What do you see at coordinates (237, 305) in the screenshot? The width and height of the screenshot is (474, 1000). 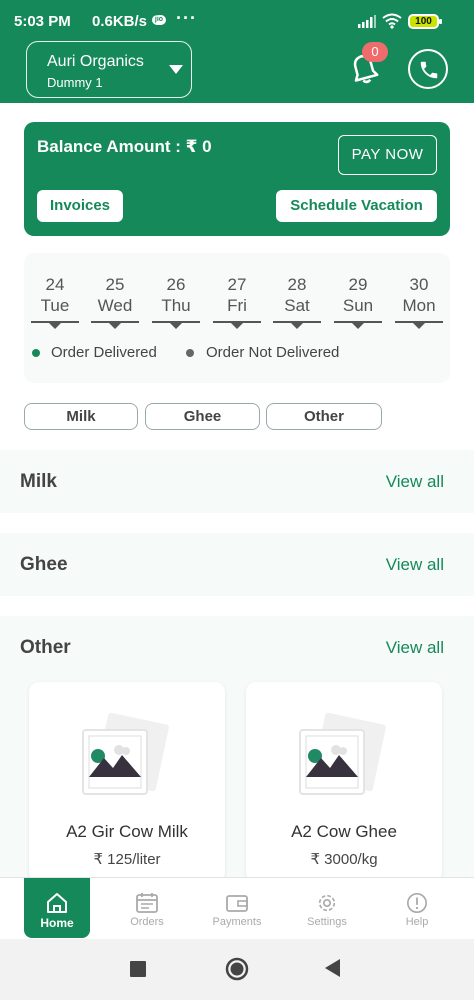 I see `day-name: Fri` at bounding box center [237, 305].